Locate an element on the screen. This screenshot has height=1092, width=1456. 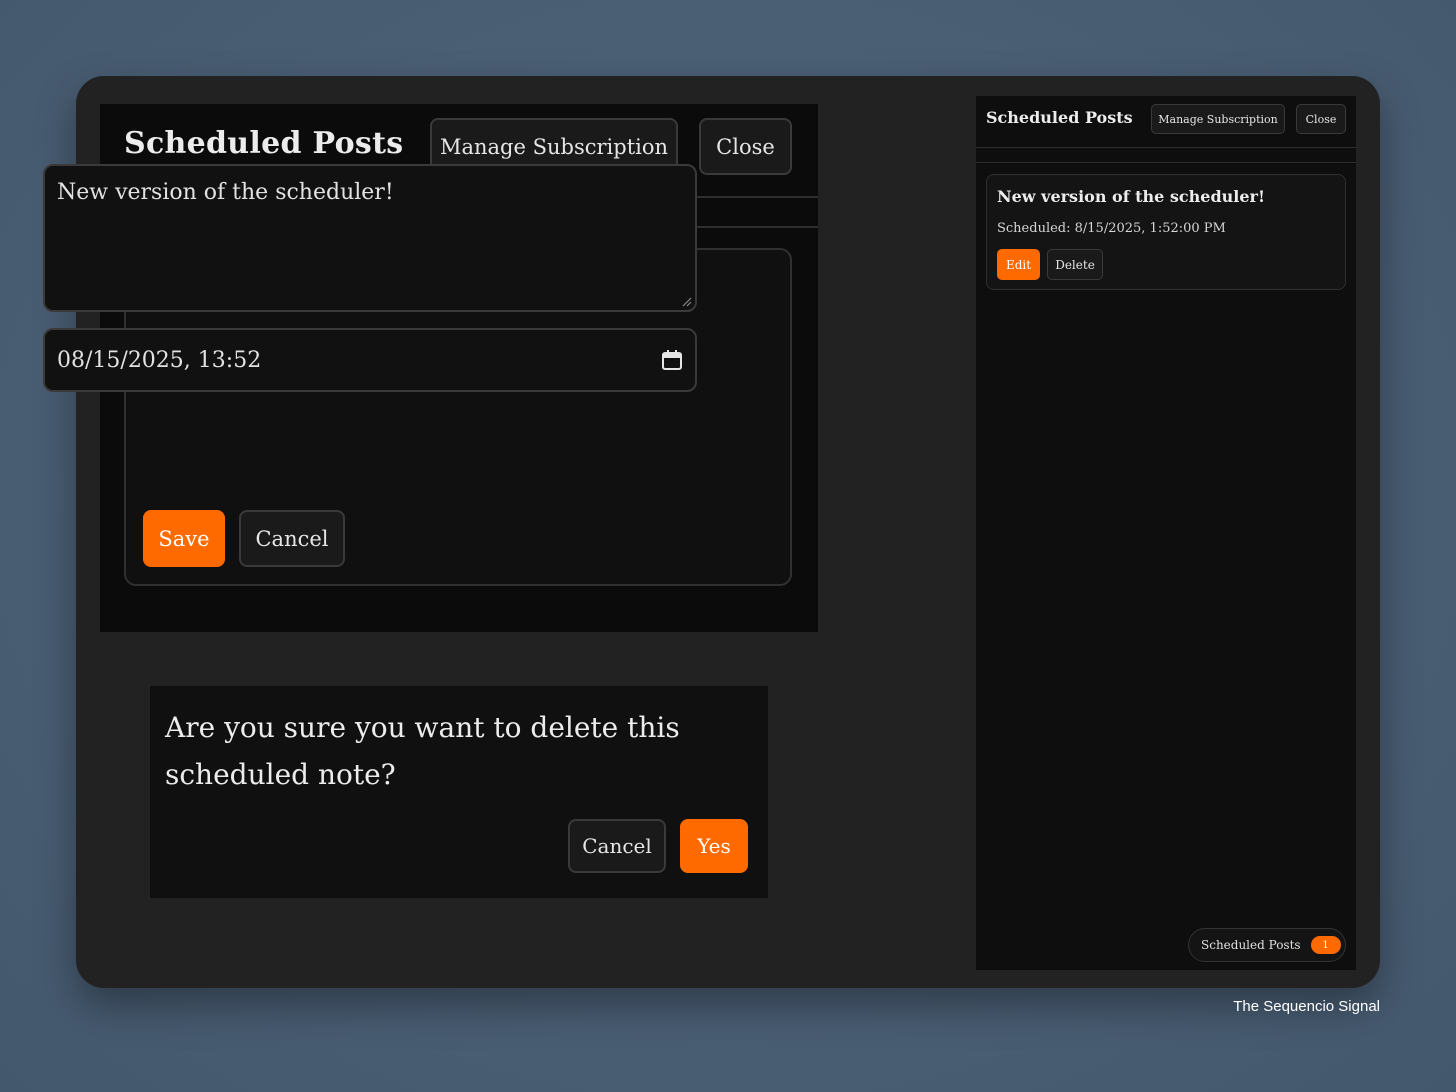
side-divider is located at coordinates (1166, 156).